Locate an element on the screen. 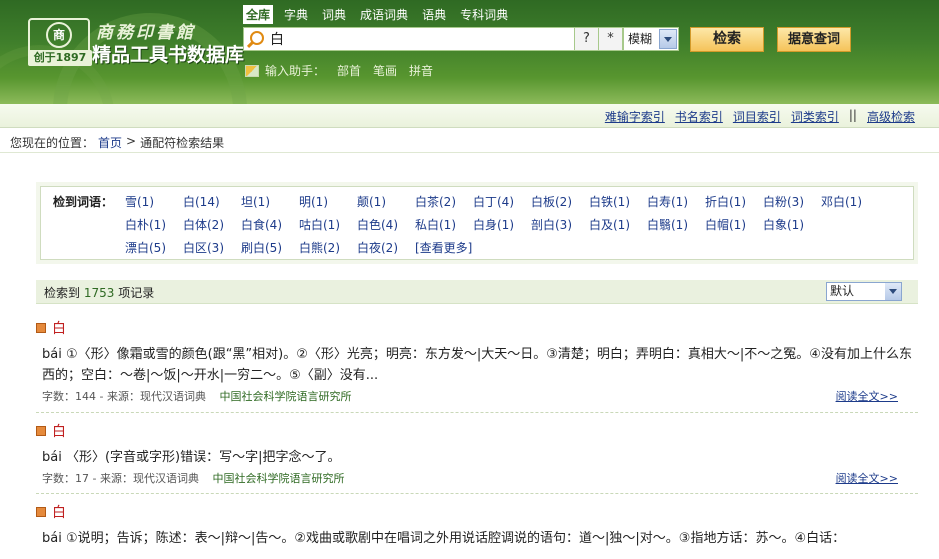 This screenshot has width=939, height=559. index-book-link: 书名索引 is located at coordinates (699, 116).